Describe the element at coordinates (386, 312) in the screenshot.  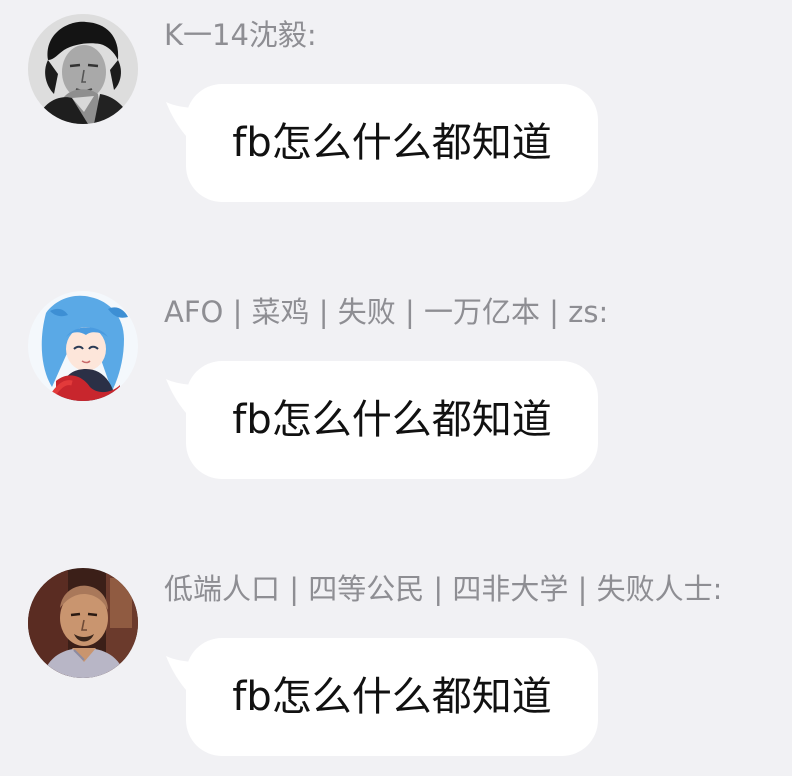
I see `sender-name: AFO | 菜鸡 | 失败 | 一万亿本 | zs:` at that location.